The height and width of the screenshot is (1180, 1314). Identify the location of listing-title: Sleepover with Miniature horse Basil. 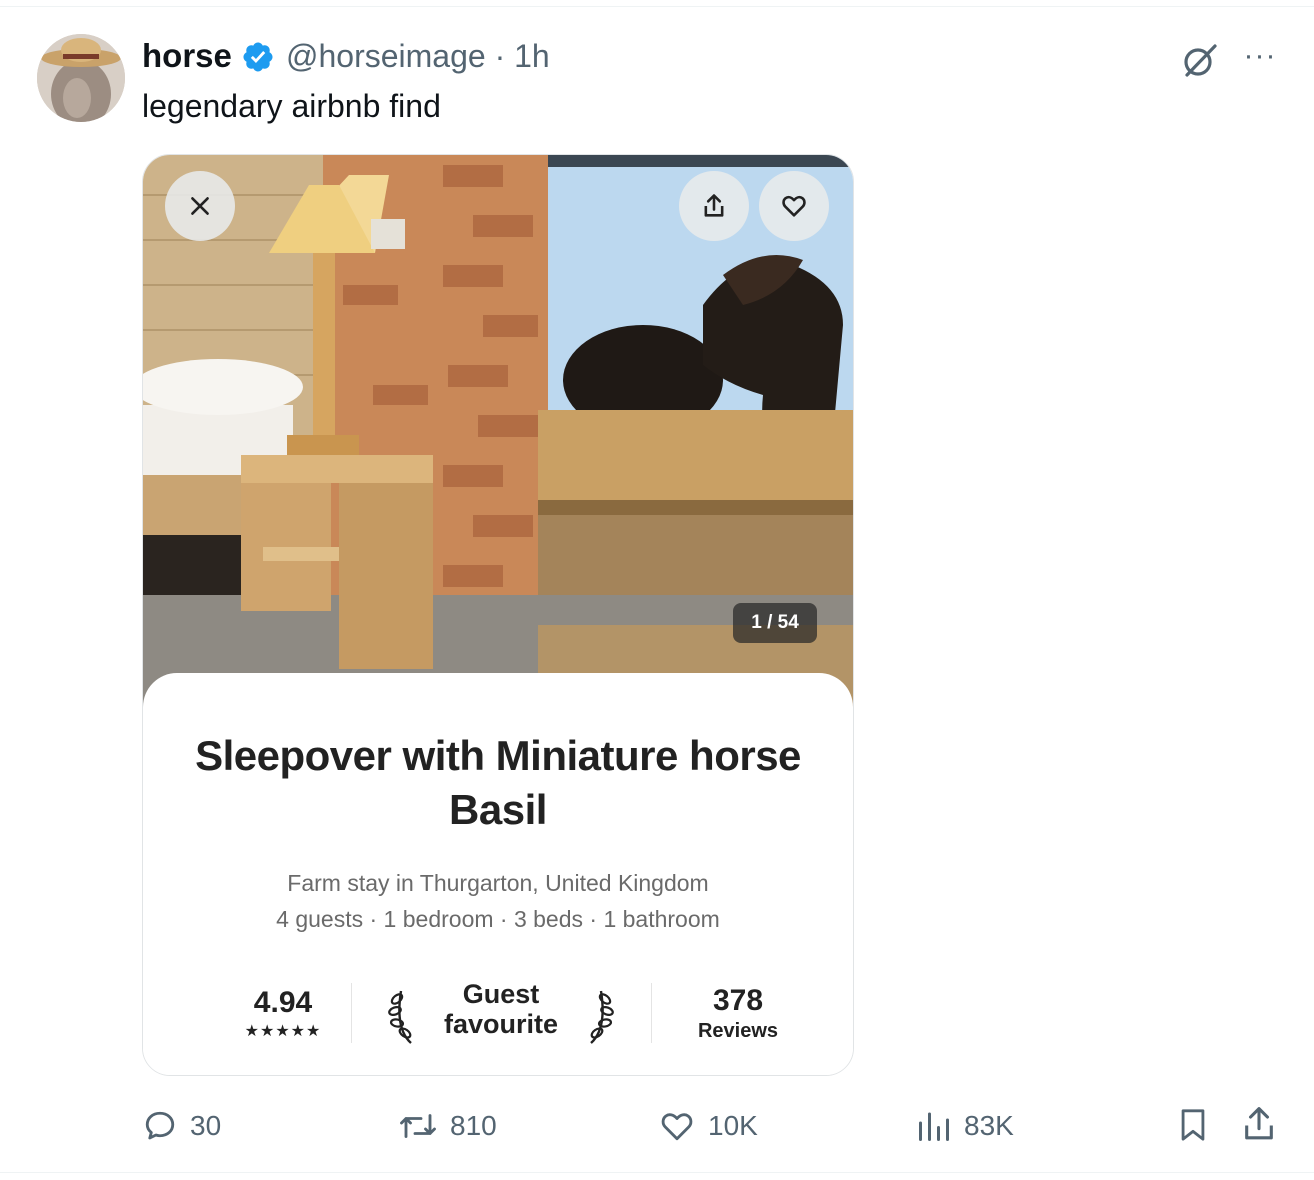
(498, 782).